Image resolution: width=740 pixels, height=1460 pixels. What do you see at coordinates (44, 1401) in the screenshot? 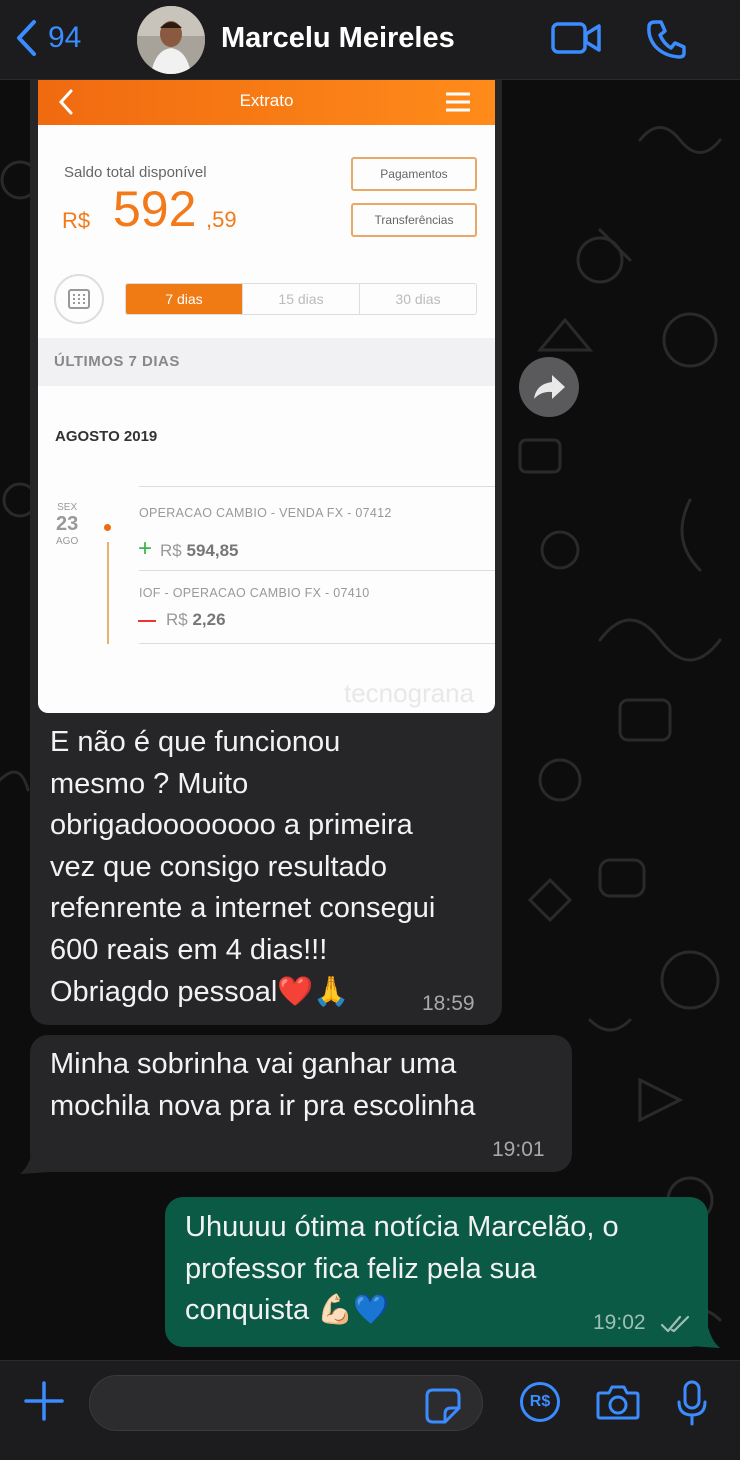
I see `plus-icon` at bounding box center [44, 1401].